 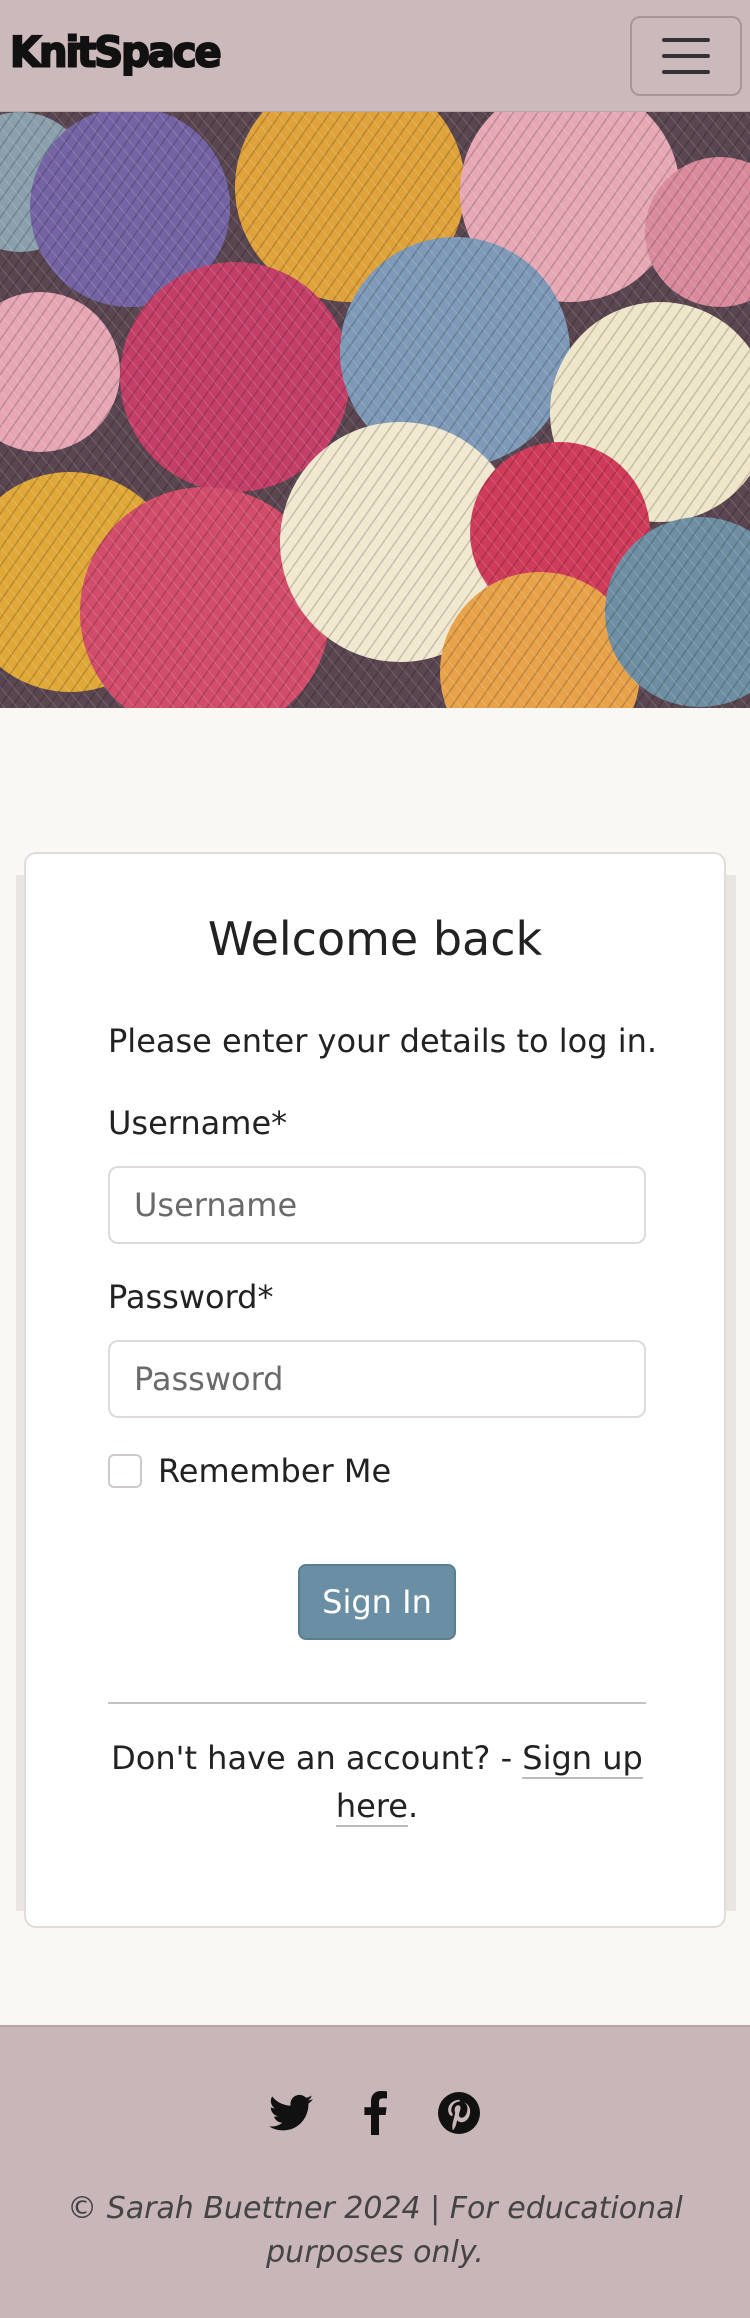 I want to click on sign-in-button: Sign In, so click(x=377, y=1602).